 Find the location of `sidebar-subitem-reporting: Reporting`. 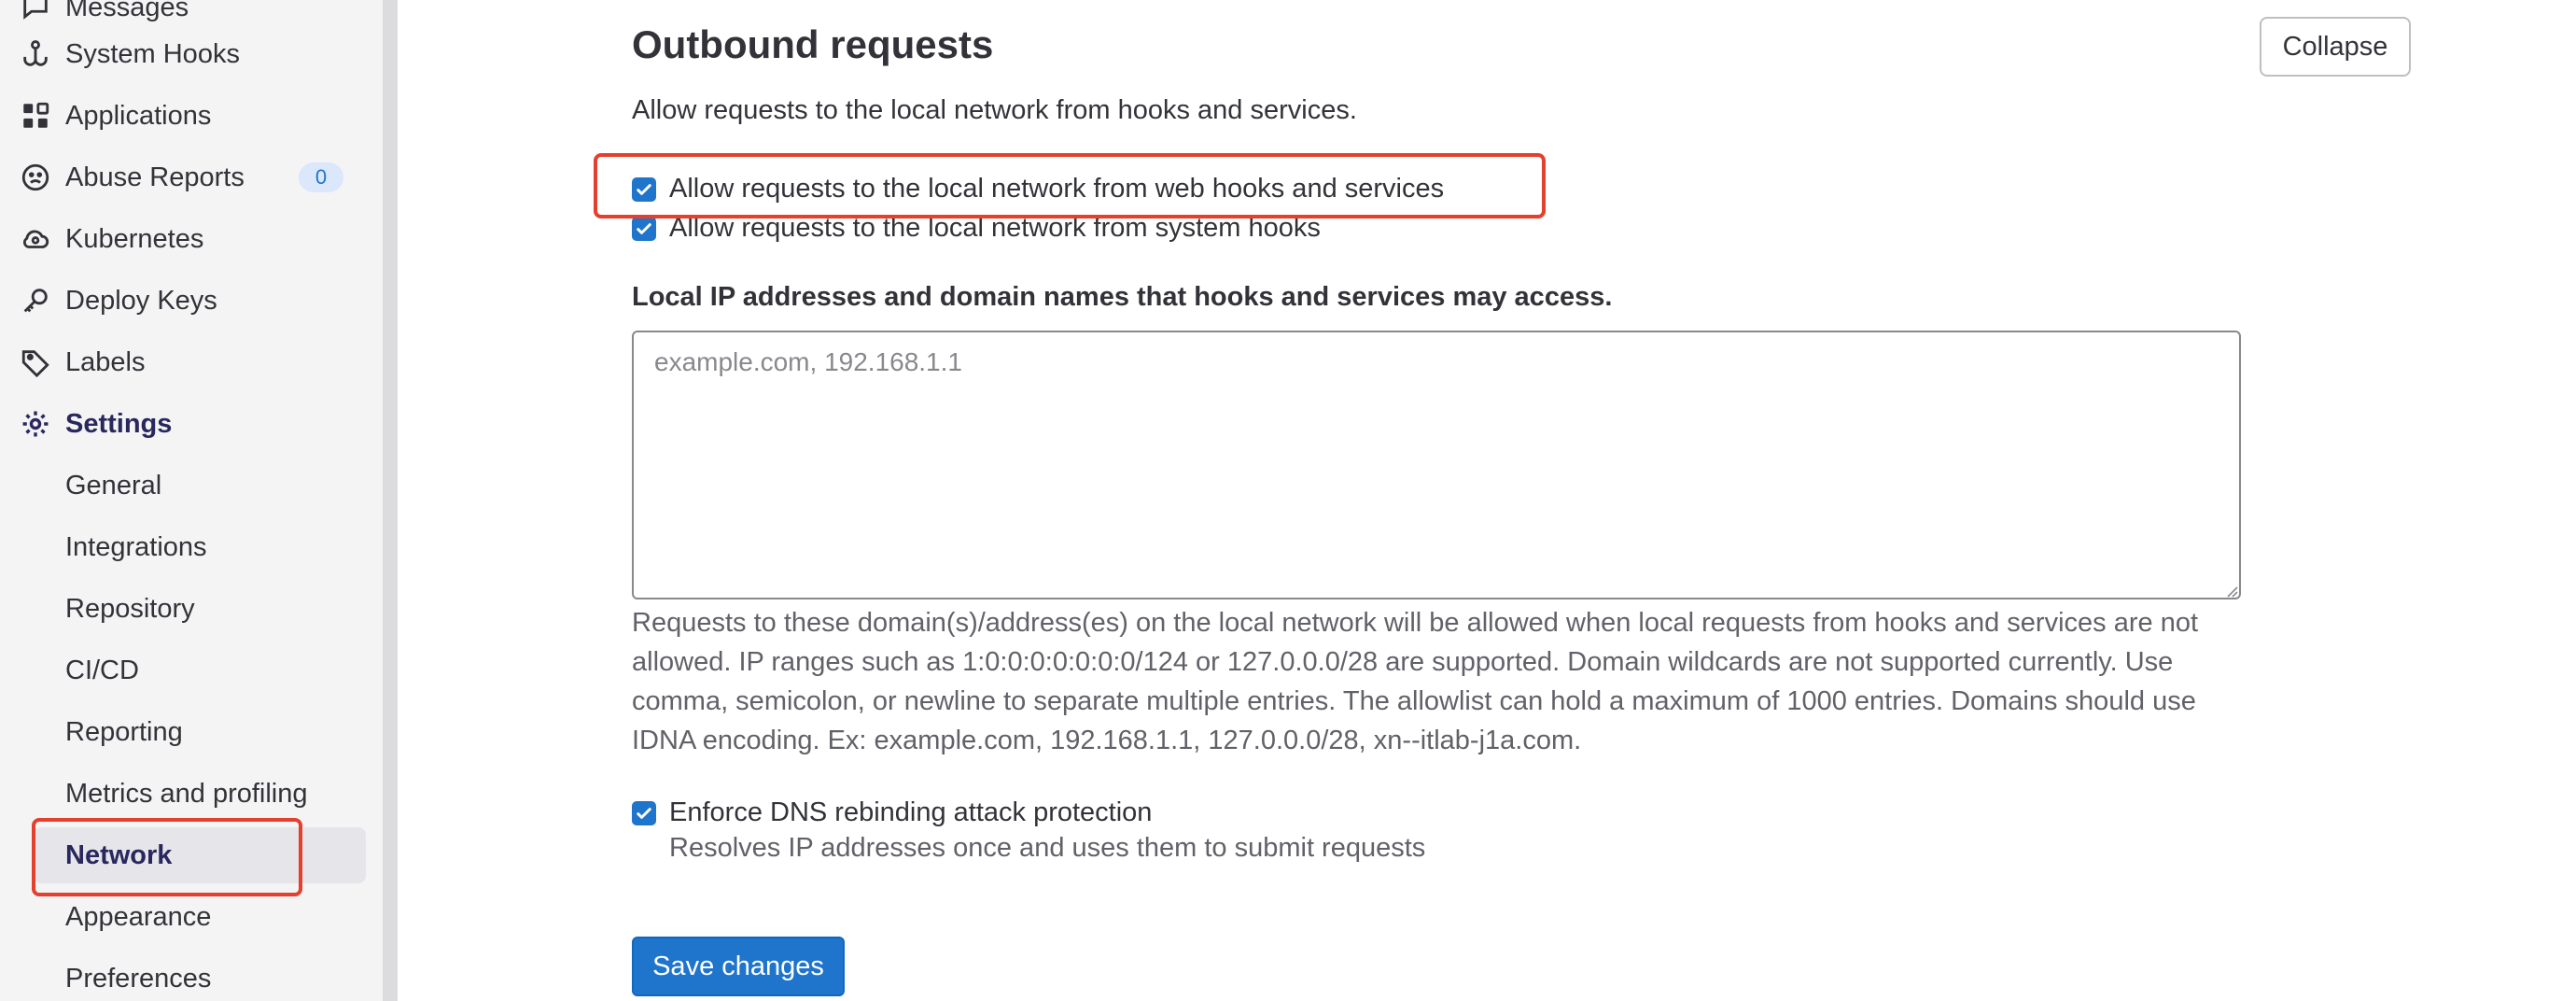

sidebar-subitem-reporting: Reporting is located at coordinates (183, 732).